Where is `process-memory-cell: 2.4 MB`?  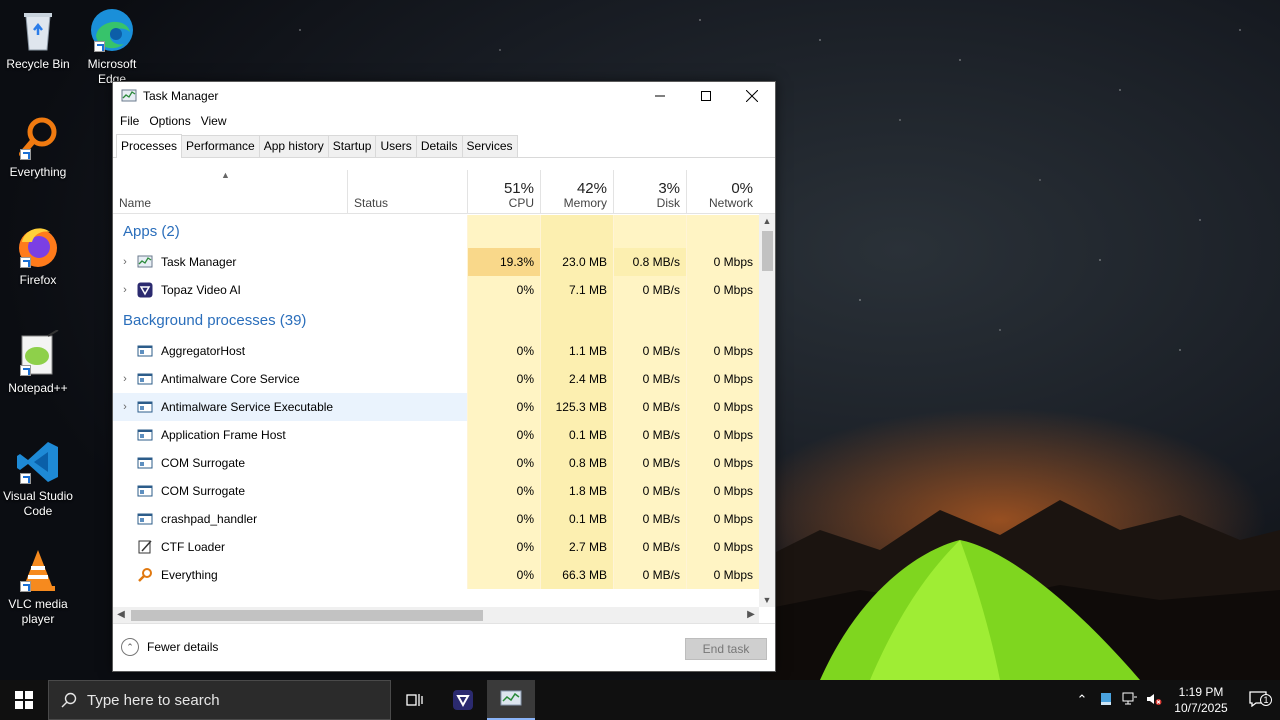 process-memory-cell: 2.4 MB is located at coordinates (576, 379).